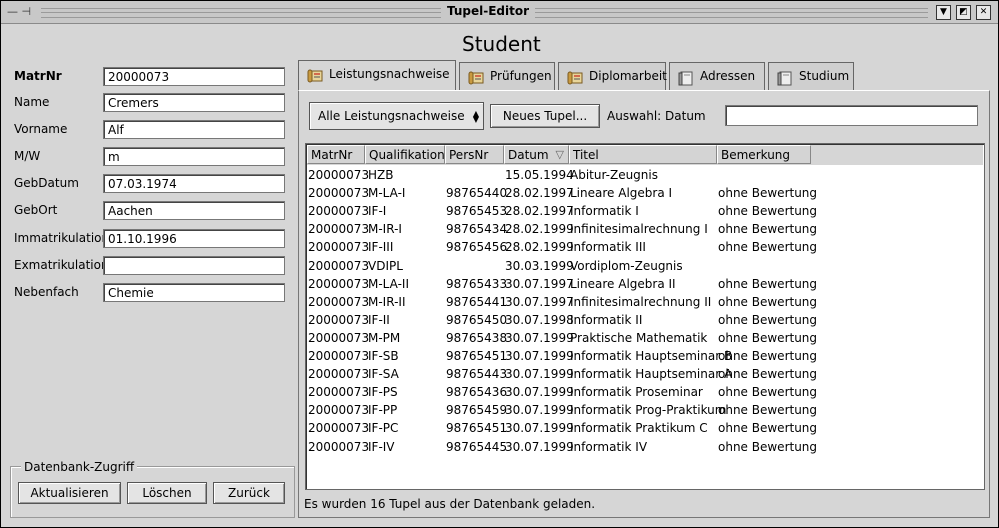 The image size is (999, 528). Describe the element at coordinates (477, 193) in the screenshot. I see `table-cell-persnr: 98765440` at that location.